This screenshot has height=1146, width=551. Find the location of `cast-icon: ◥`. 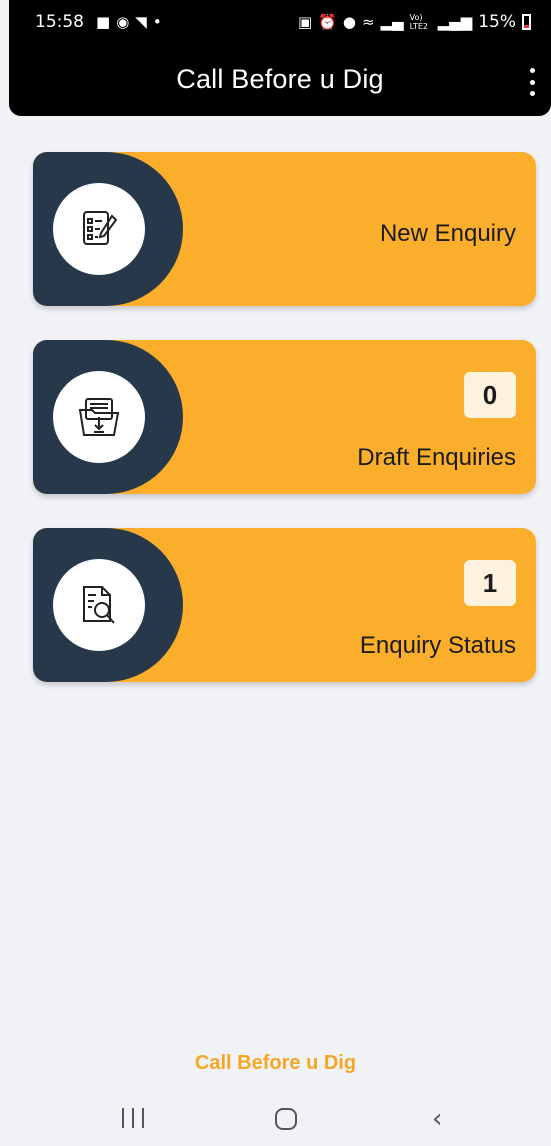

cast-icon: ◥ is located at coordinates (141, 22).